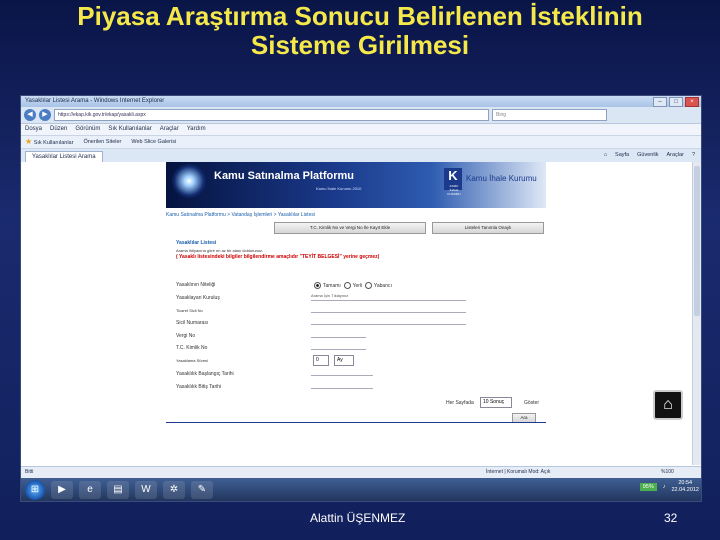 The image size is (720, 540). What do you see at coordinates (90, 489) in the screenshot?
I see `ie-icon: e` at bounding box center [90, 489].